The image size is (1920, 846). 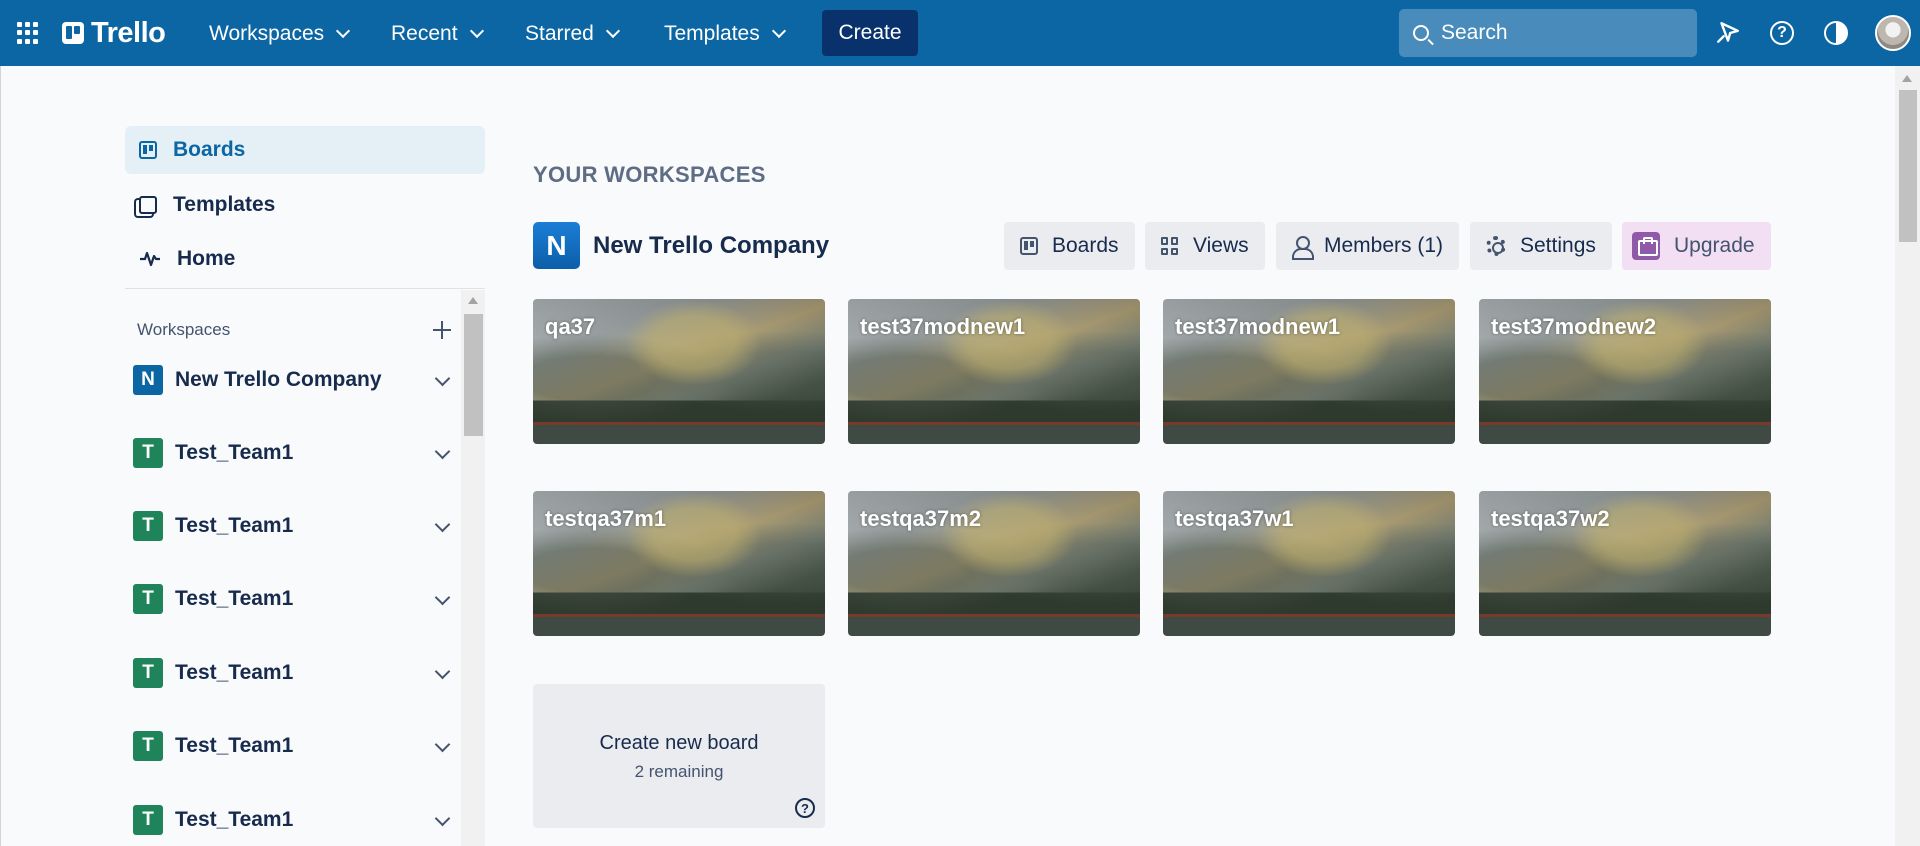 What do you see at coordinates (278, 34) in the screenshot?
I see `nav-workspaces-button: Workspaces` at bounding box center [278, 34].